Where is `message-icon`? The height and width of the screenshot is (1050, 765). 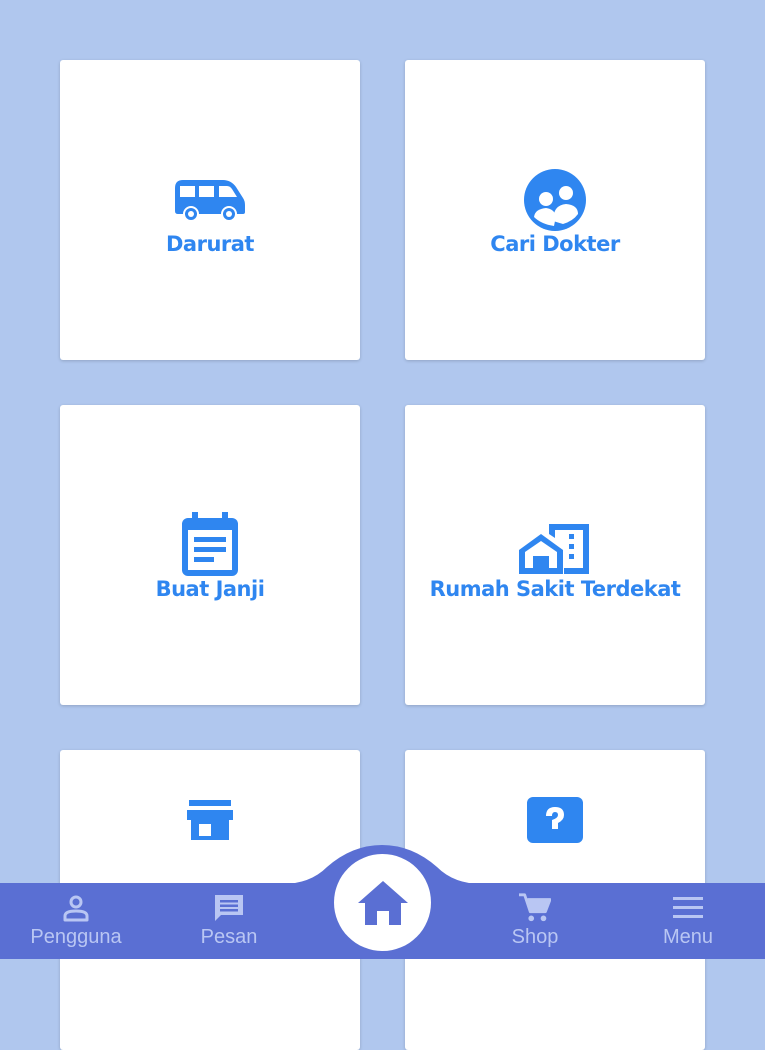 message-icon is located at coordinates (229, 908).